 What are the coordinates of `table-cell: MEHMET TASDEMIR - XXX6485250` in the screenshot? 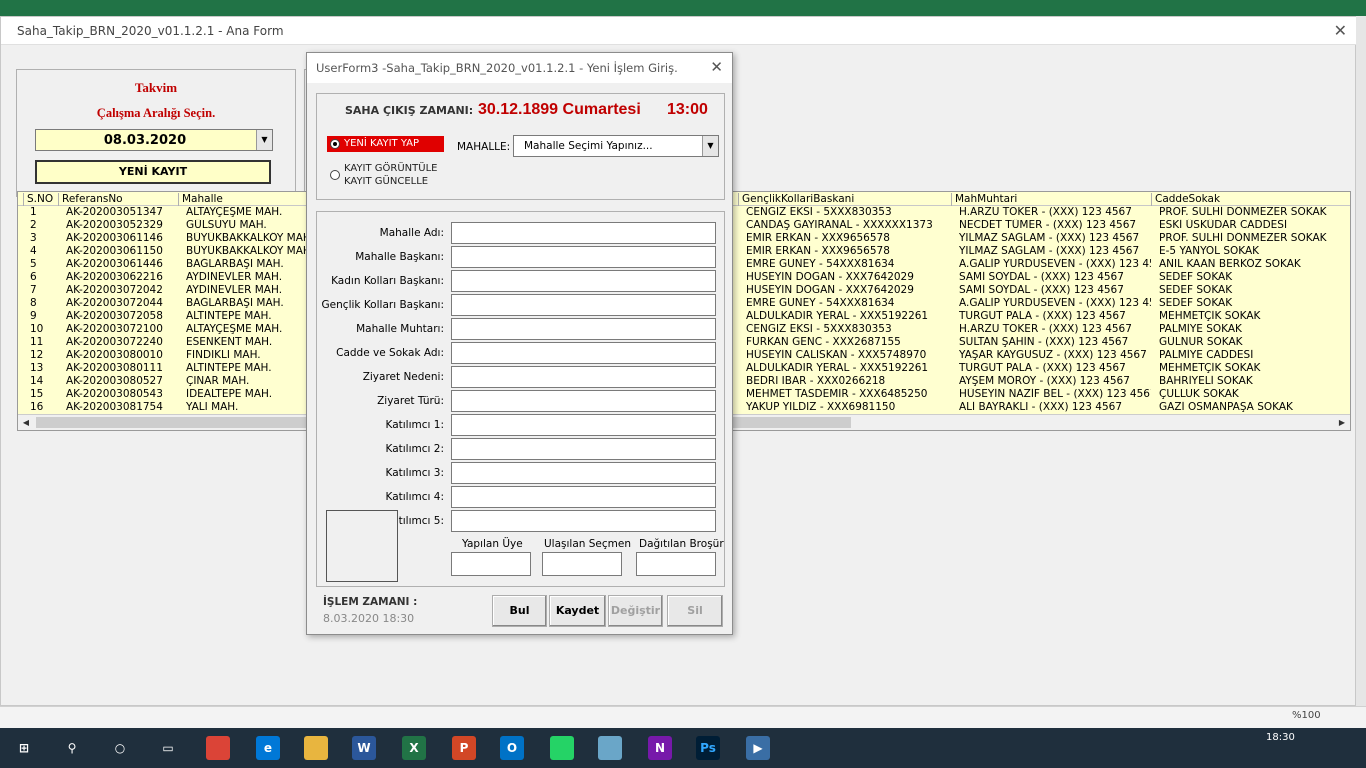 It's located at (837, 394).